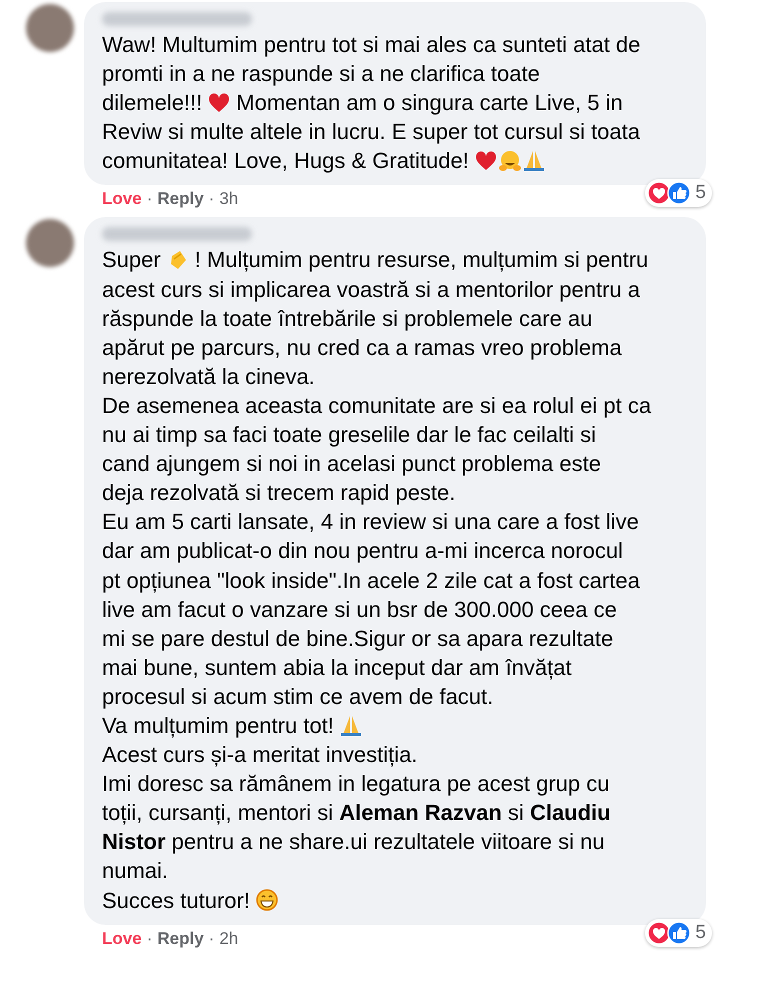 The height and width of the screenshot is (982, 768). Describe the element at coordinates (356, 813) in the screenshot. I see `comment-text: toții, cursanți, mentori si Aleman Razvan si Claudiu` at that location.